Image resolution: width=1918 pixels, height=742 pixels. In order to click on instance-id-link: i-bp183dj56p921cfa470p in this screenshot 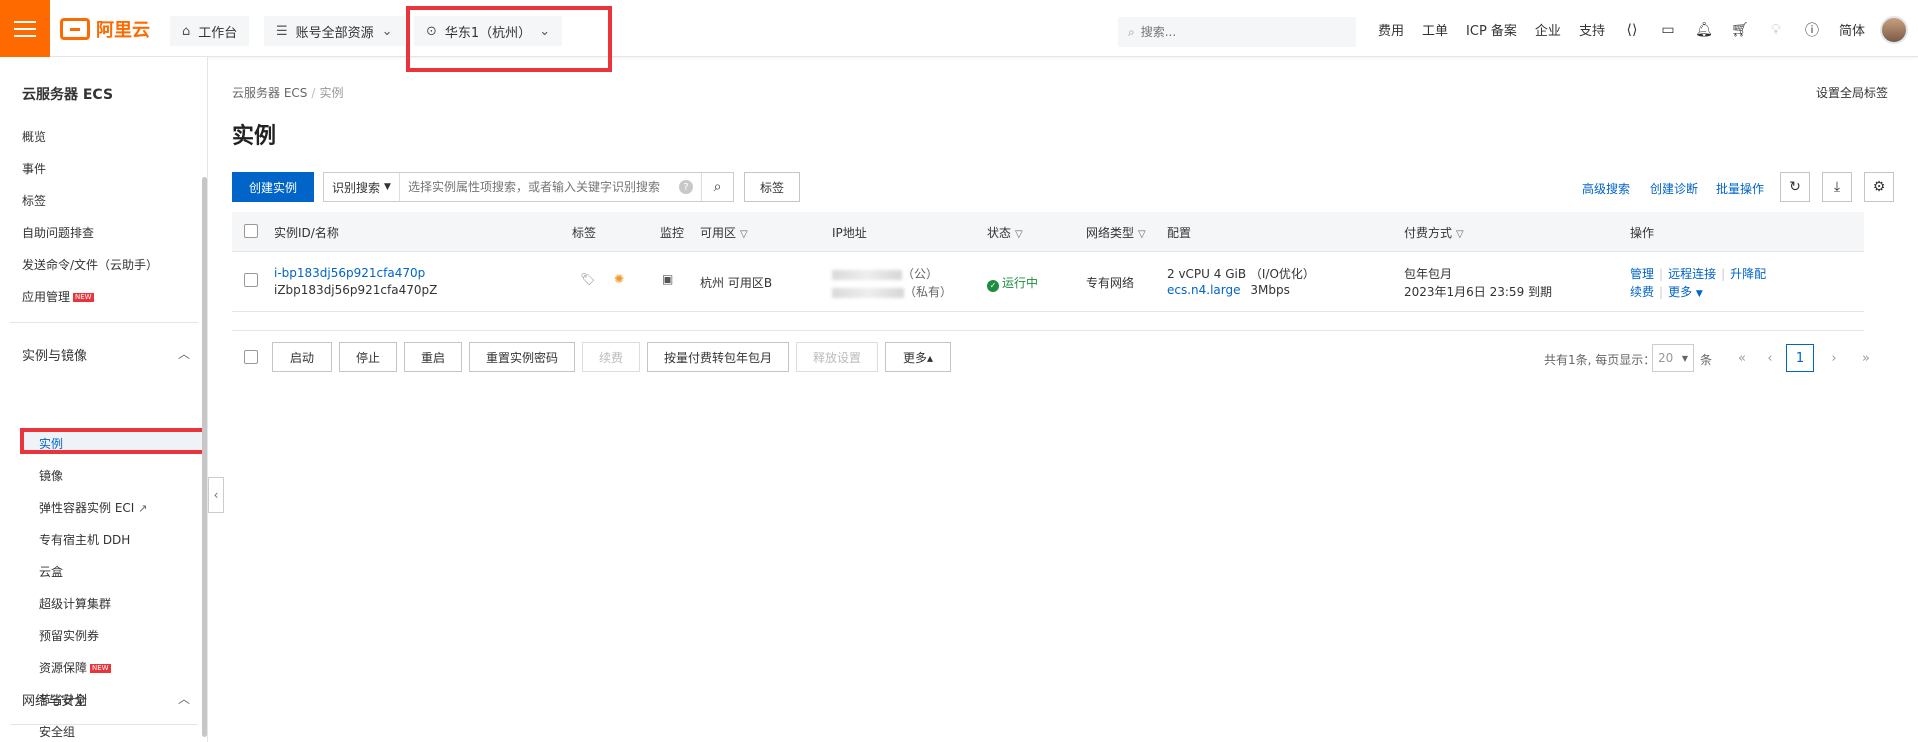, I will do `click(349, 273)`.